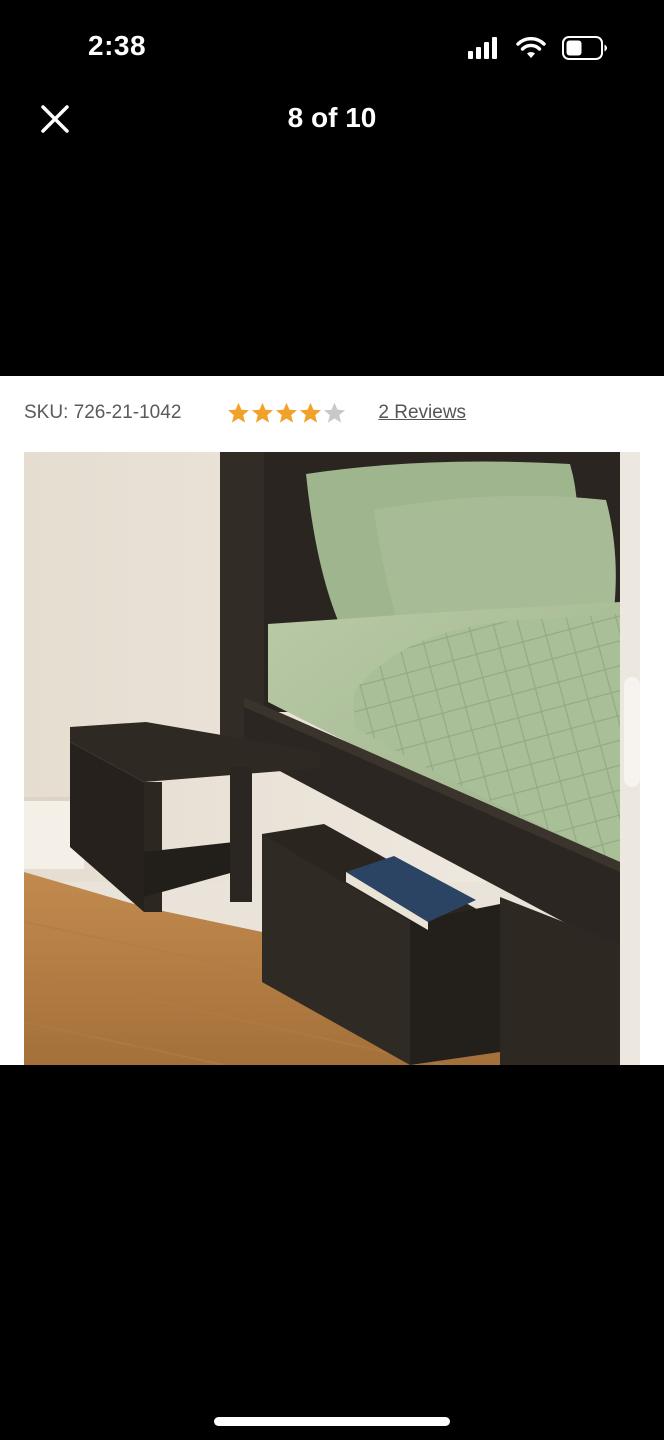 This screenshot has height=1440, width=664. Describe the element at coordinates (332, 48) in the screenshot. I see `status-bar: 2:38` at that location.